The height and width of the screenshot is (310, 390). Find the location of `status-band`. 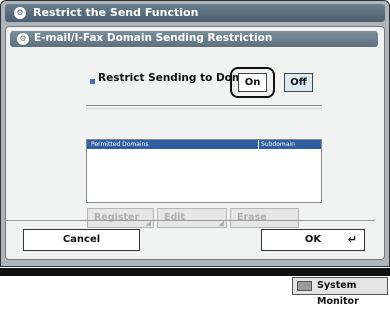

status-band is located at coordinates (195, 272).